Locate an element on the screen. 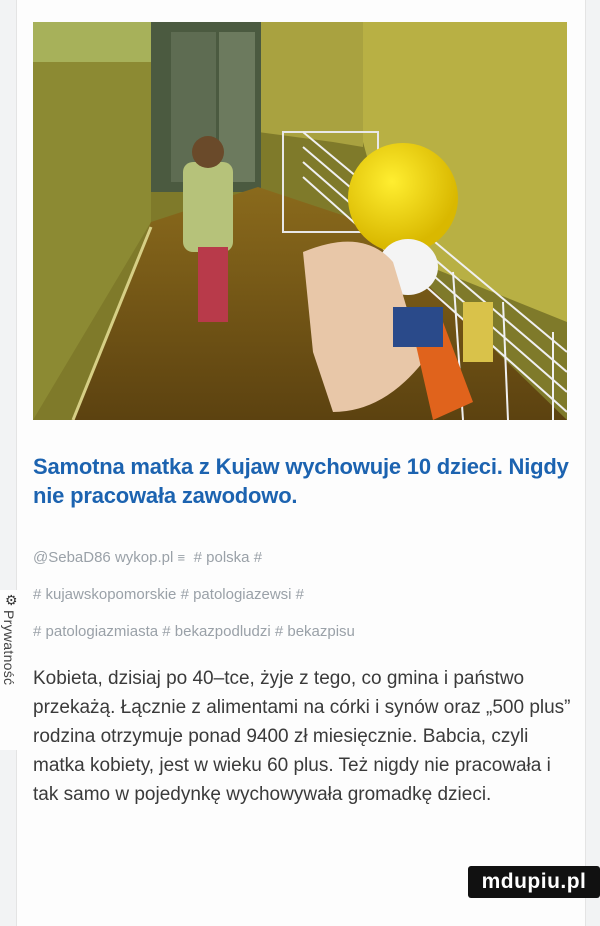  site-watermark: mdupiu.pl is located at coordinates (534, 882).